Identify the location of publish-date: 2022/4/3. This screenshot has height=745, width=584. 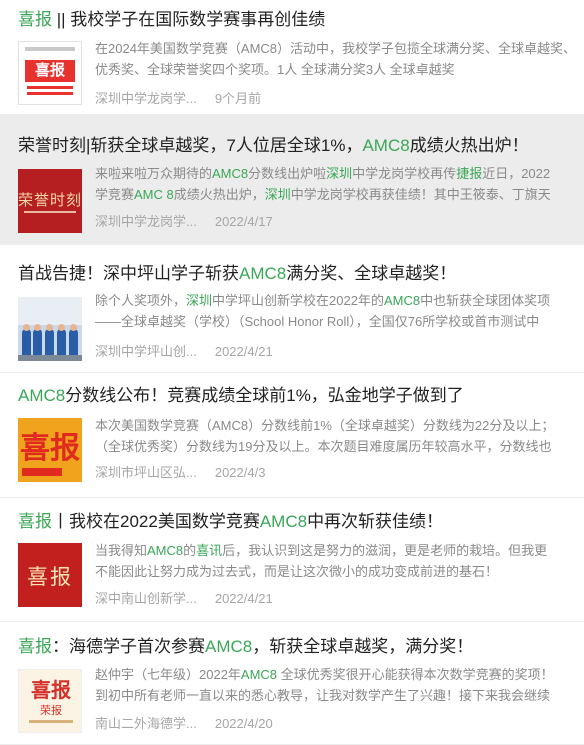
(240, 472).